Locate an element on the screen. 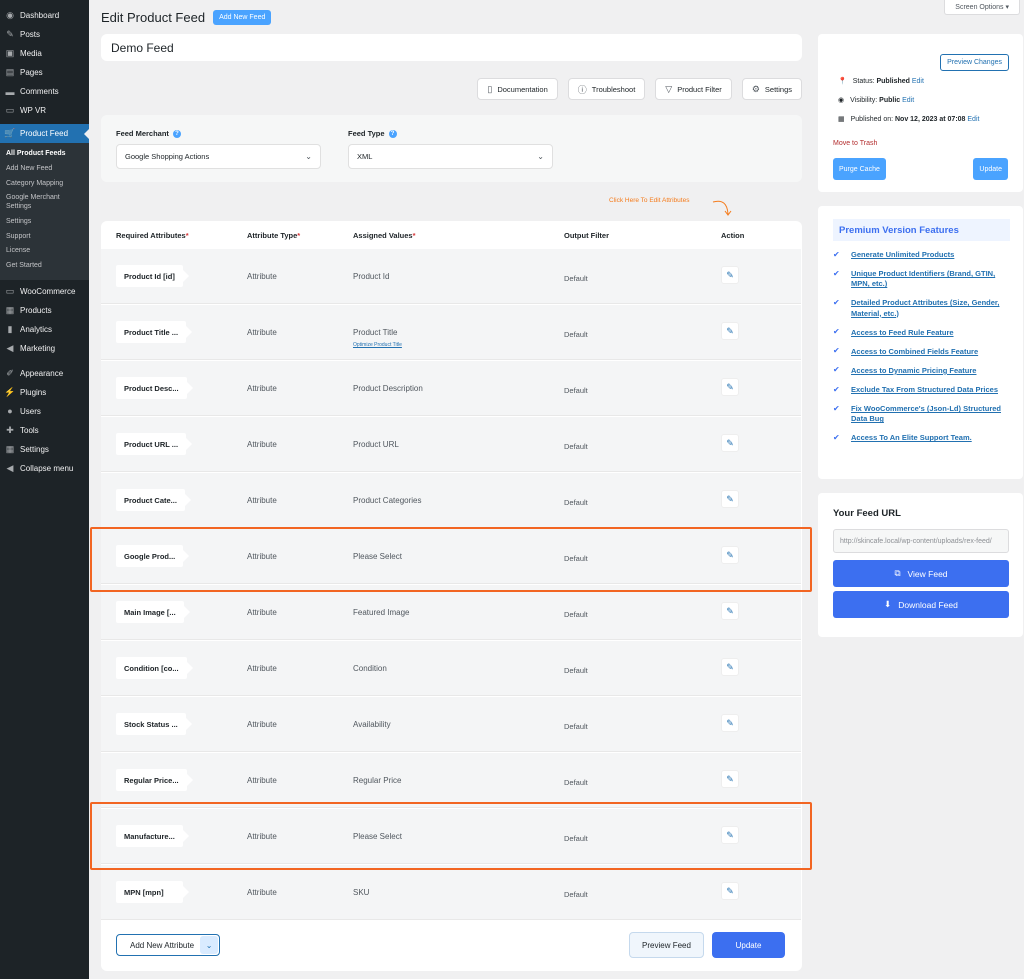 The width and height of the screenshot is (1024, 979). view-feed-button: ⧉ View Feed is located at coordinates (921, 573).